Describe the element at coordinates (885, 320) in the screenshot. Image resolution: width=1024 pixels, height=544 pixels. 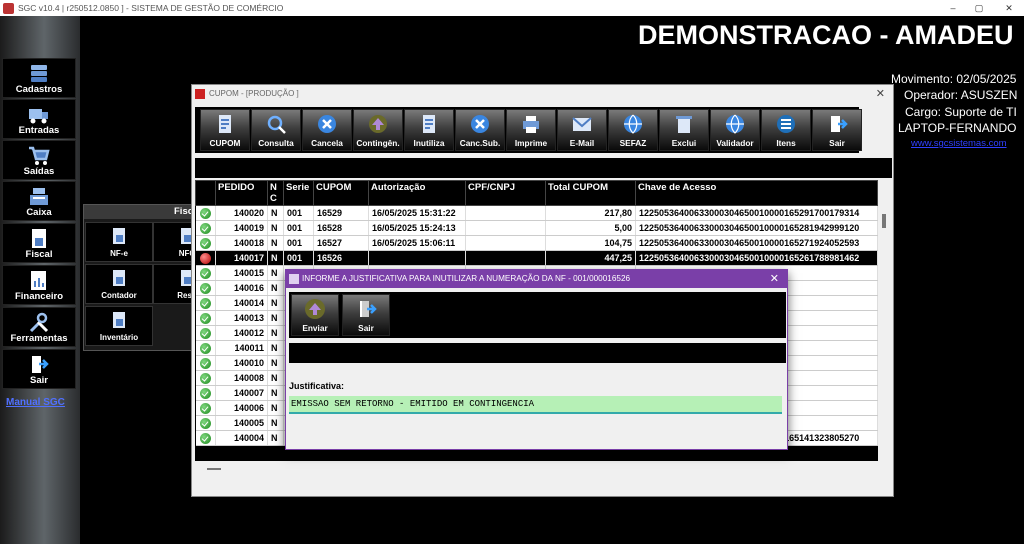
I see `grid-vertical-scrollbar` at that location.